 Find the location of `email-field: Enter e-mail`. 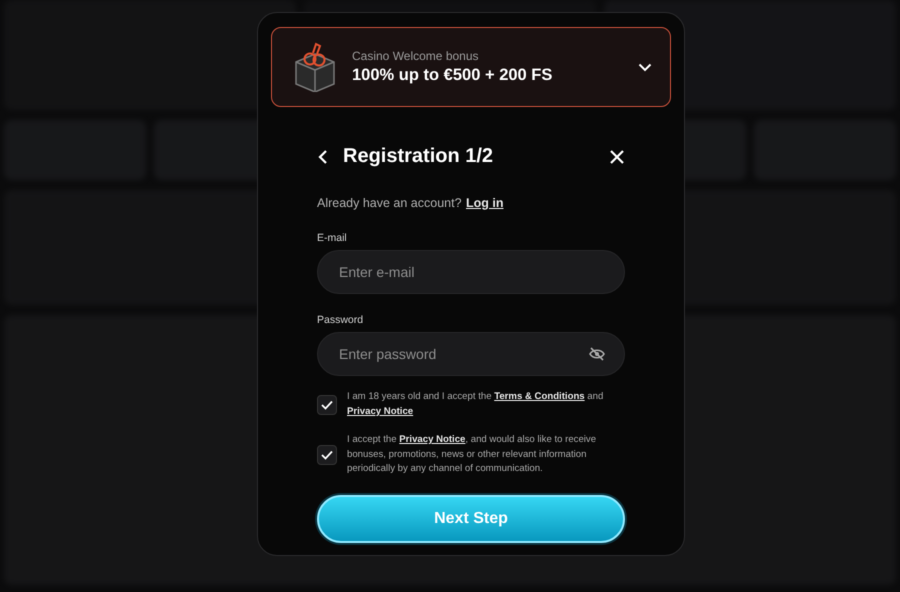

email-field: Enter e-mail is located at coordinates (471, 272).